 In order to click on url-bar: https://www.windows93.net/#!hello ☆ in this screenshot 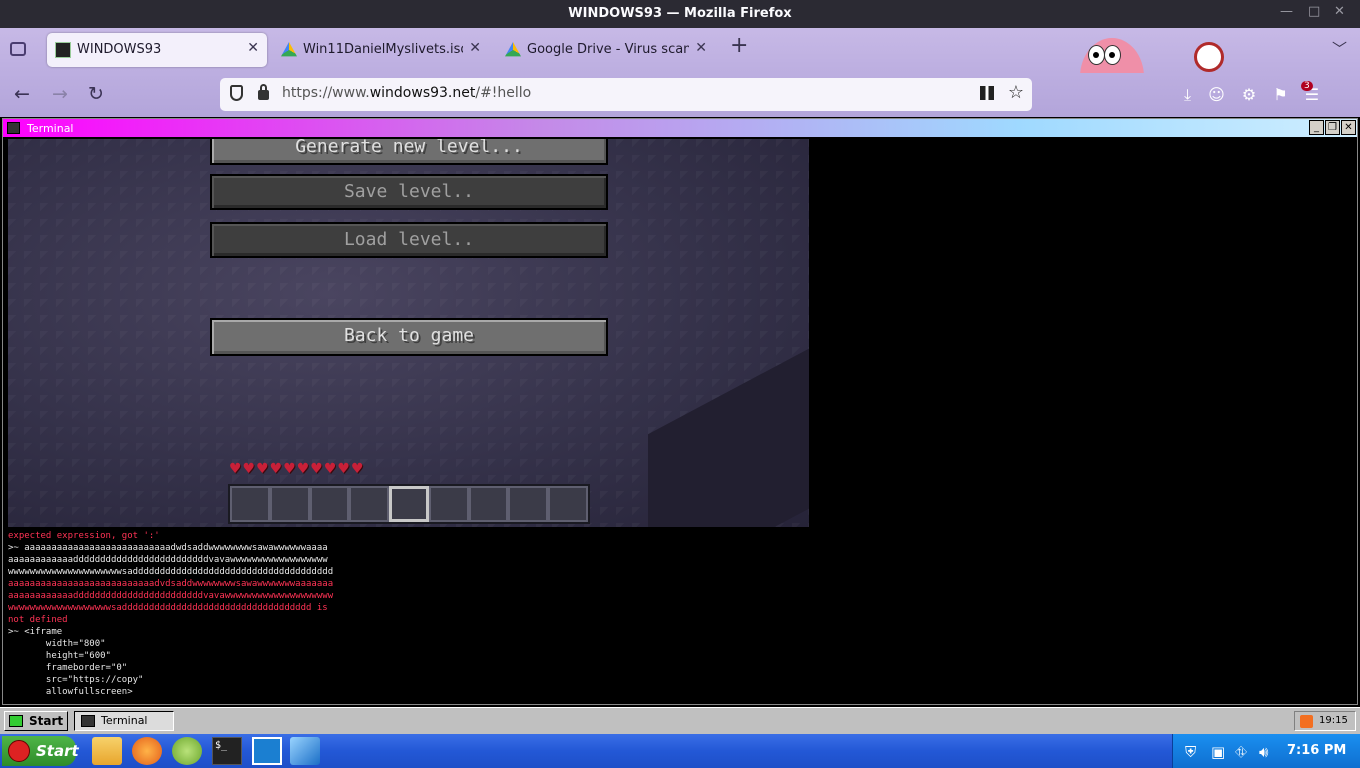, I will do `click(626, 94)`.